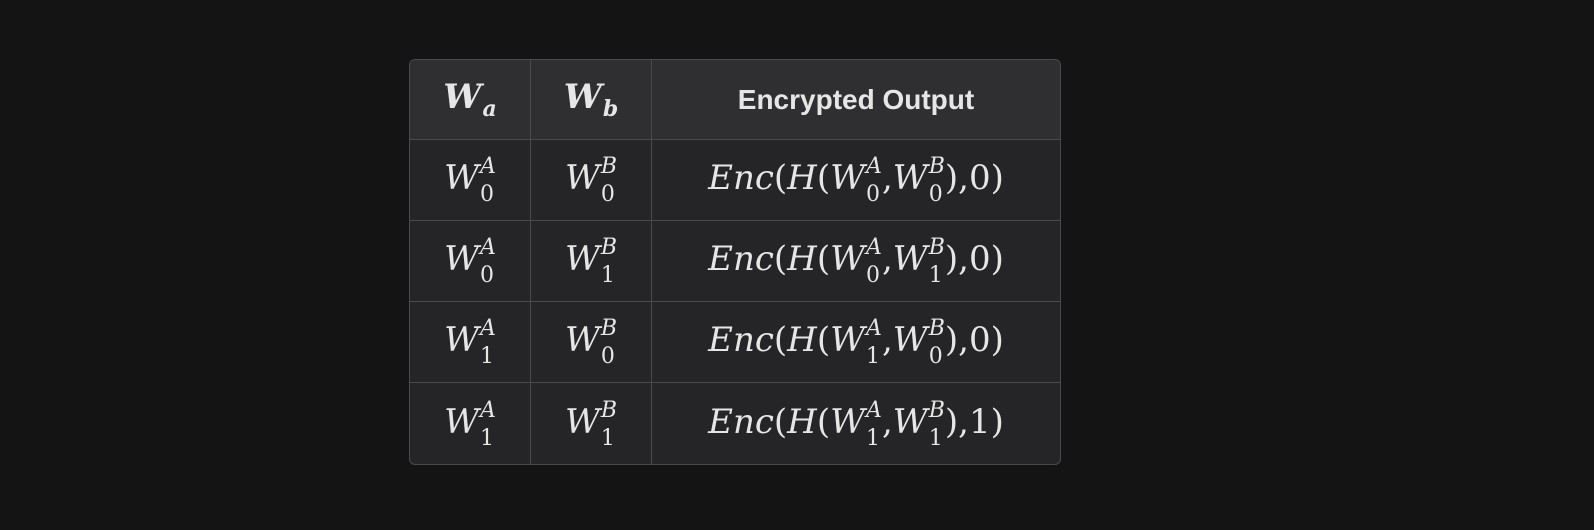 The width and height of the screenshot is (1594, 530). I want to click on cell-encrypted-output: Enc(H(W A 1 ,W B 1),1), so click(856, 424).